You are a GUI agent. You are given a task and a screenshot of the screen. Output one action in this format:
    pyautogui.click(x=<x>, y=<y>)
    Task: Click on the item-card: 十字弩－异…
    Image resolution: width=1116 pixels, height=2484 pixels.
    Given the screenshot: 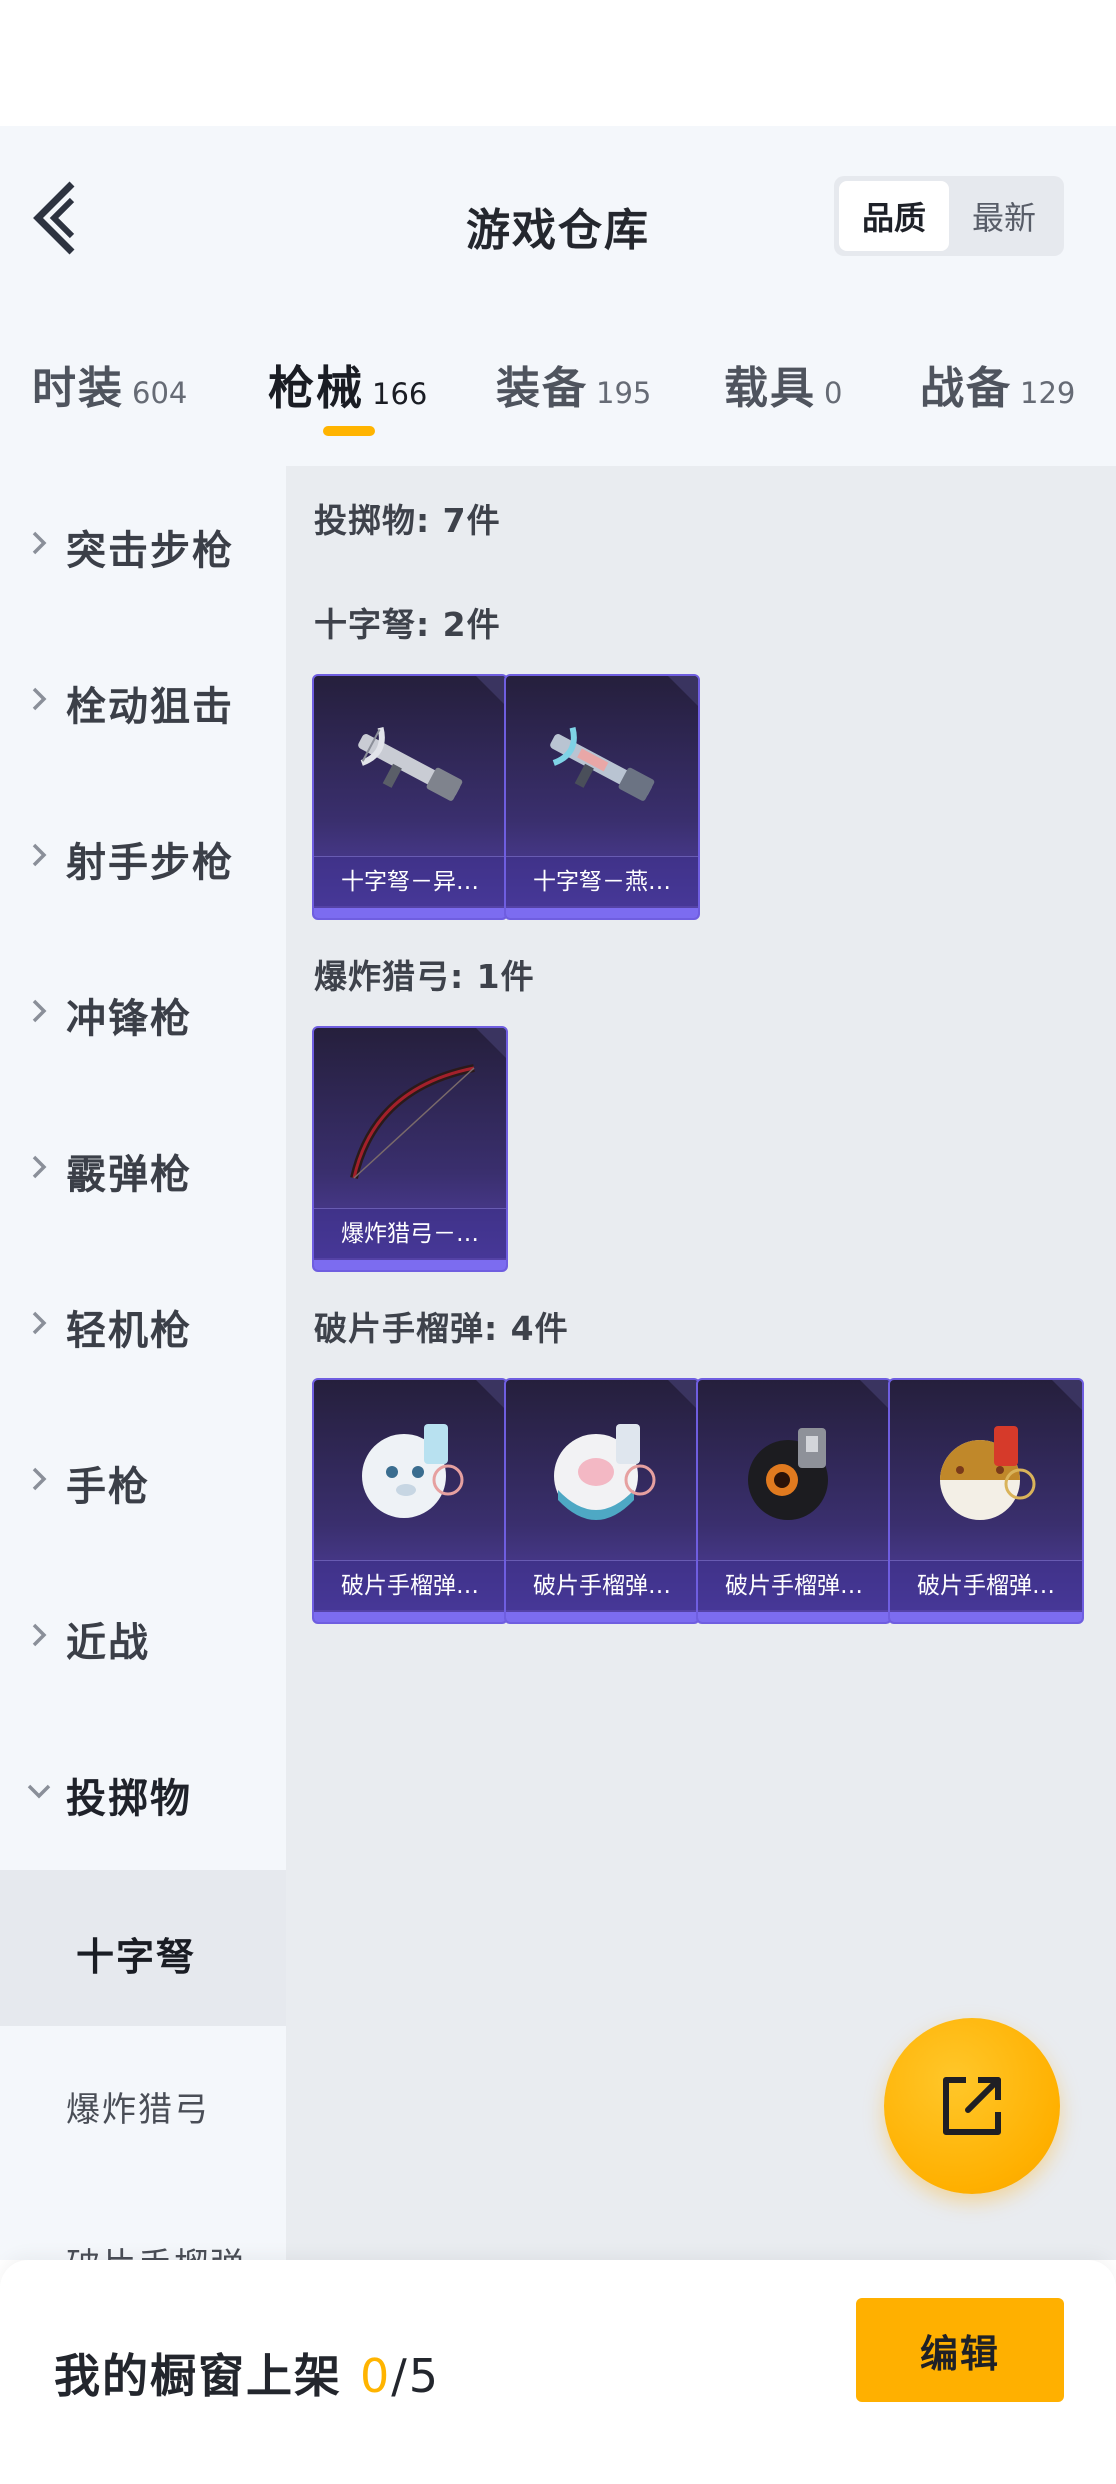 What is the action you would take?
    pyautogui.click(x=410, y=797)
    